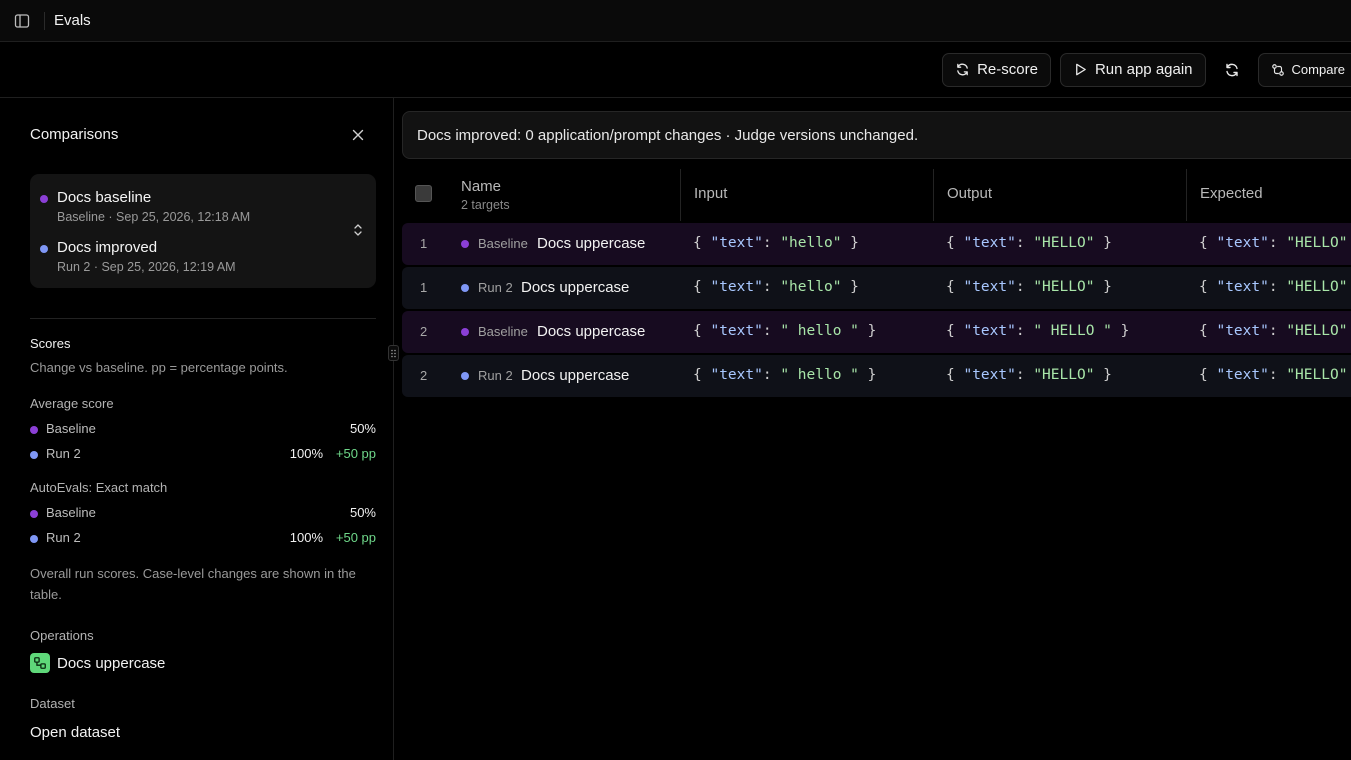 The height and width of the screenshot is (760, 1351). Describe the element at coordinates (1059, 195) in the screenshot. I see `column-output: Output` at that location.